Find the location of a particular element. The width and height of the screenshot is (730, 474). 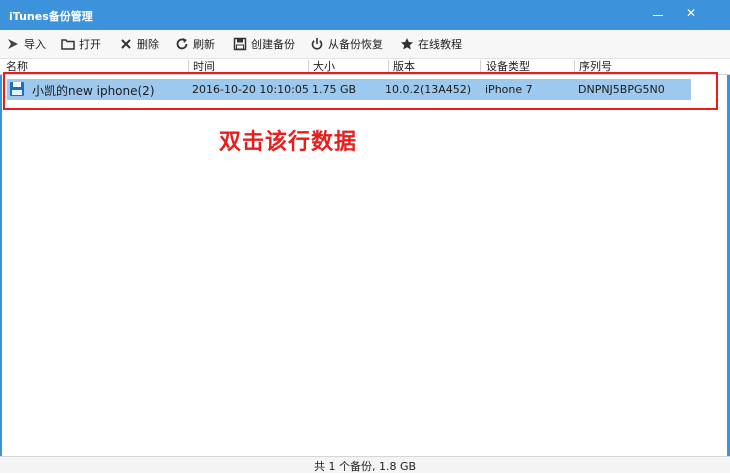

refresh-icon is located at coordinates (182, 44).